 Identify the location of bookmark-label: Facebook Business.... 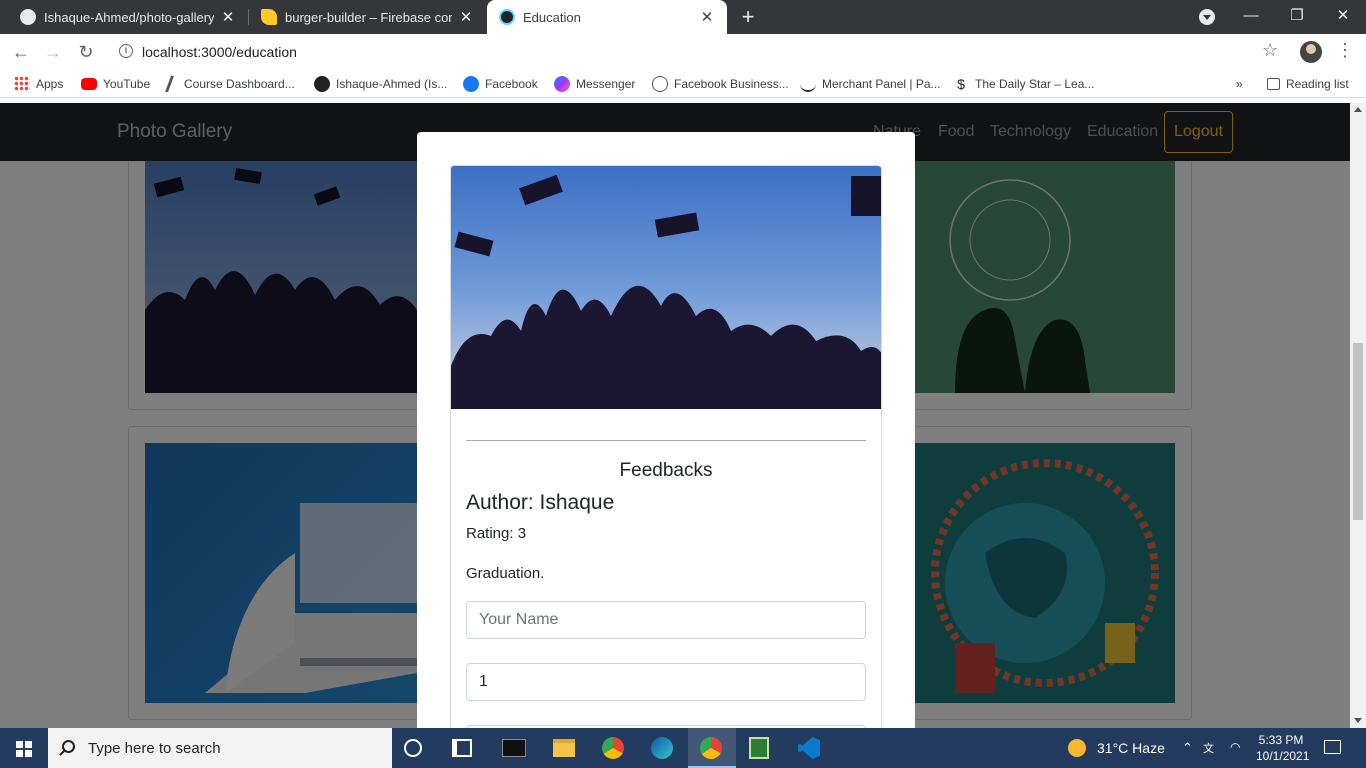
(731, 84).